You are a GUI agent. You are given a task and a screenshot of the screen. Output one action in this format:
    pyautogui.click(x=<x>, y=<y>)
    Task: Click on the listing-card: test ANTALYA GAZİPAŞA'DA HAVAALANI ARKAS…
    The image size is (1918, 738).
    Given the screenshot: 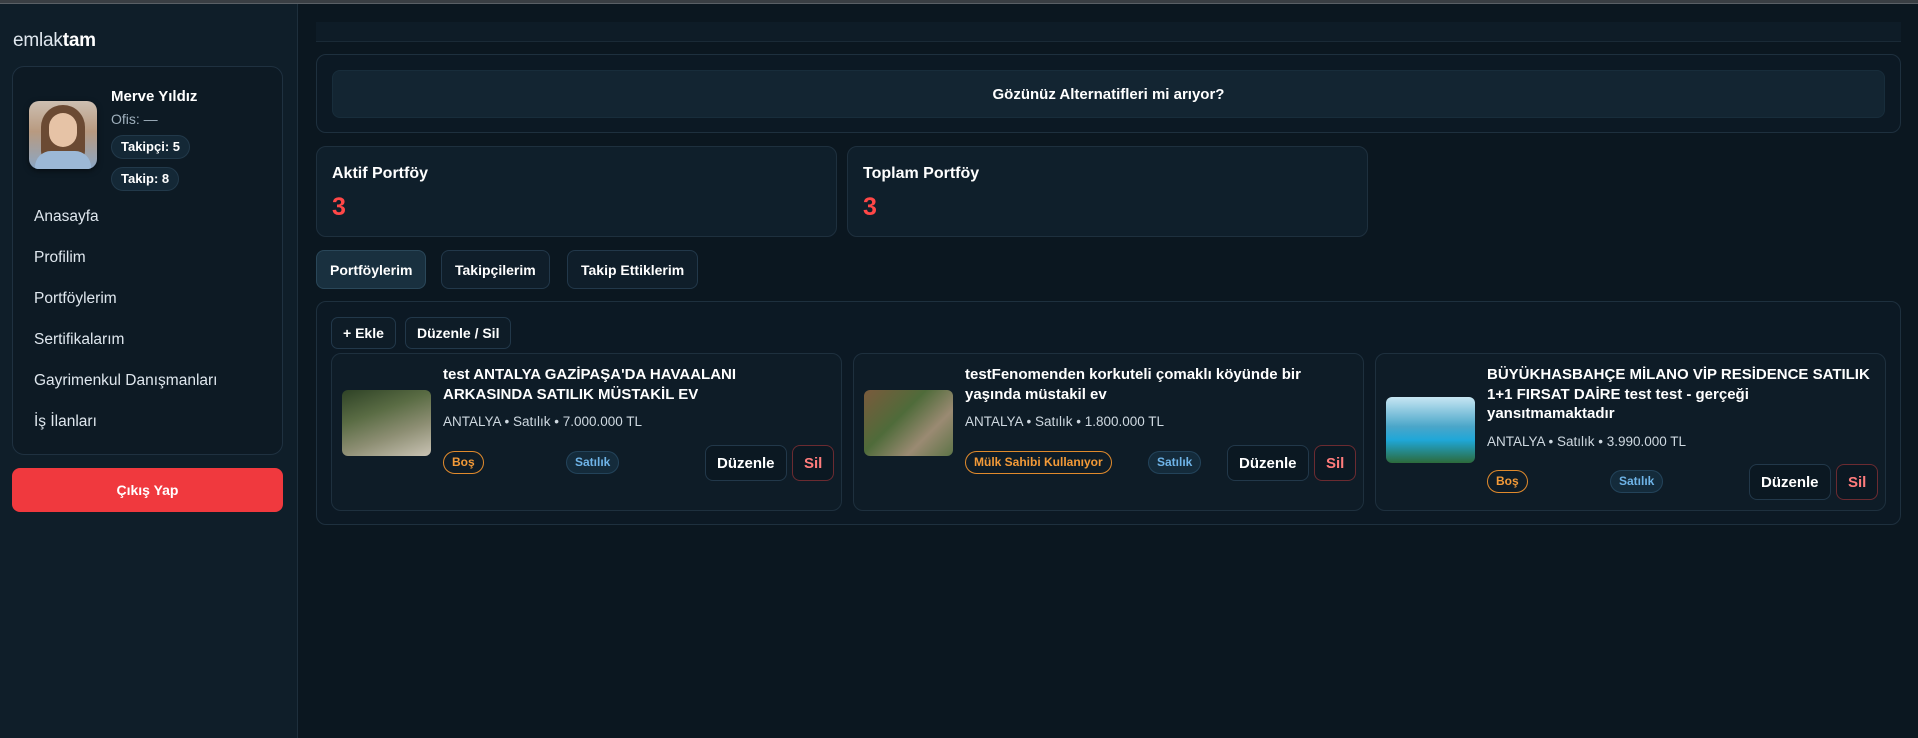 What is the action you would take?
    pyautogui.click(x=586, y=432)
    